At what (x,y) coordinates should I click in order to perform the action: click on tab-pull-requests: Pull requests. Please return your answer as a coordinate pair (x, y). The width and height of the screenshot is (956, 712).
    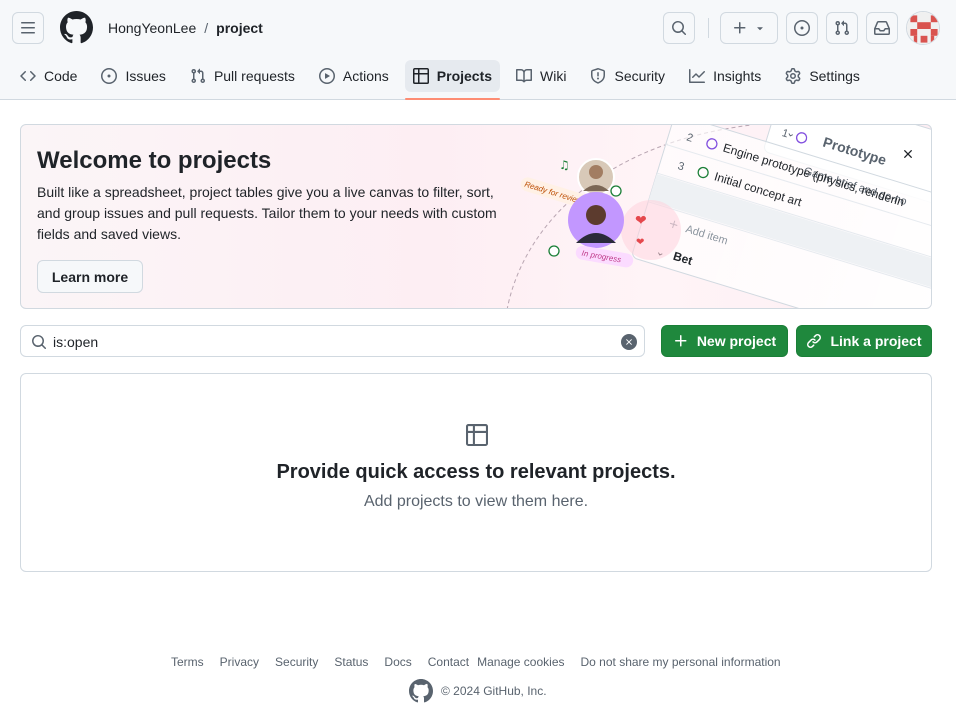
    Looking at the image, I should click on (242, 76).